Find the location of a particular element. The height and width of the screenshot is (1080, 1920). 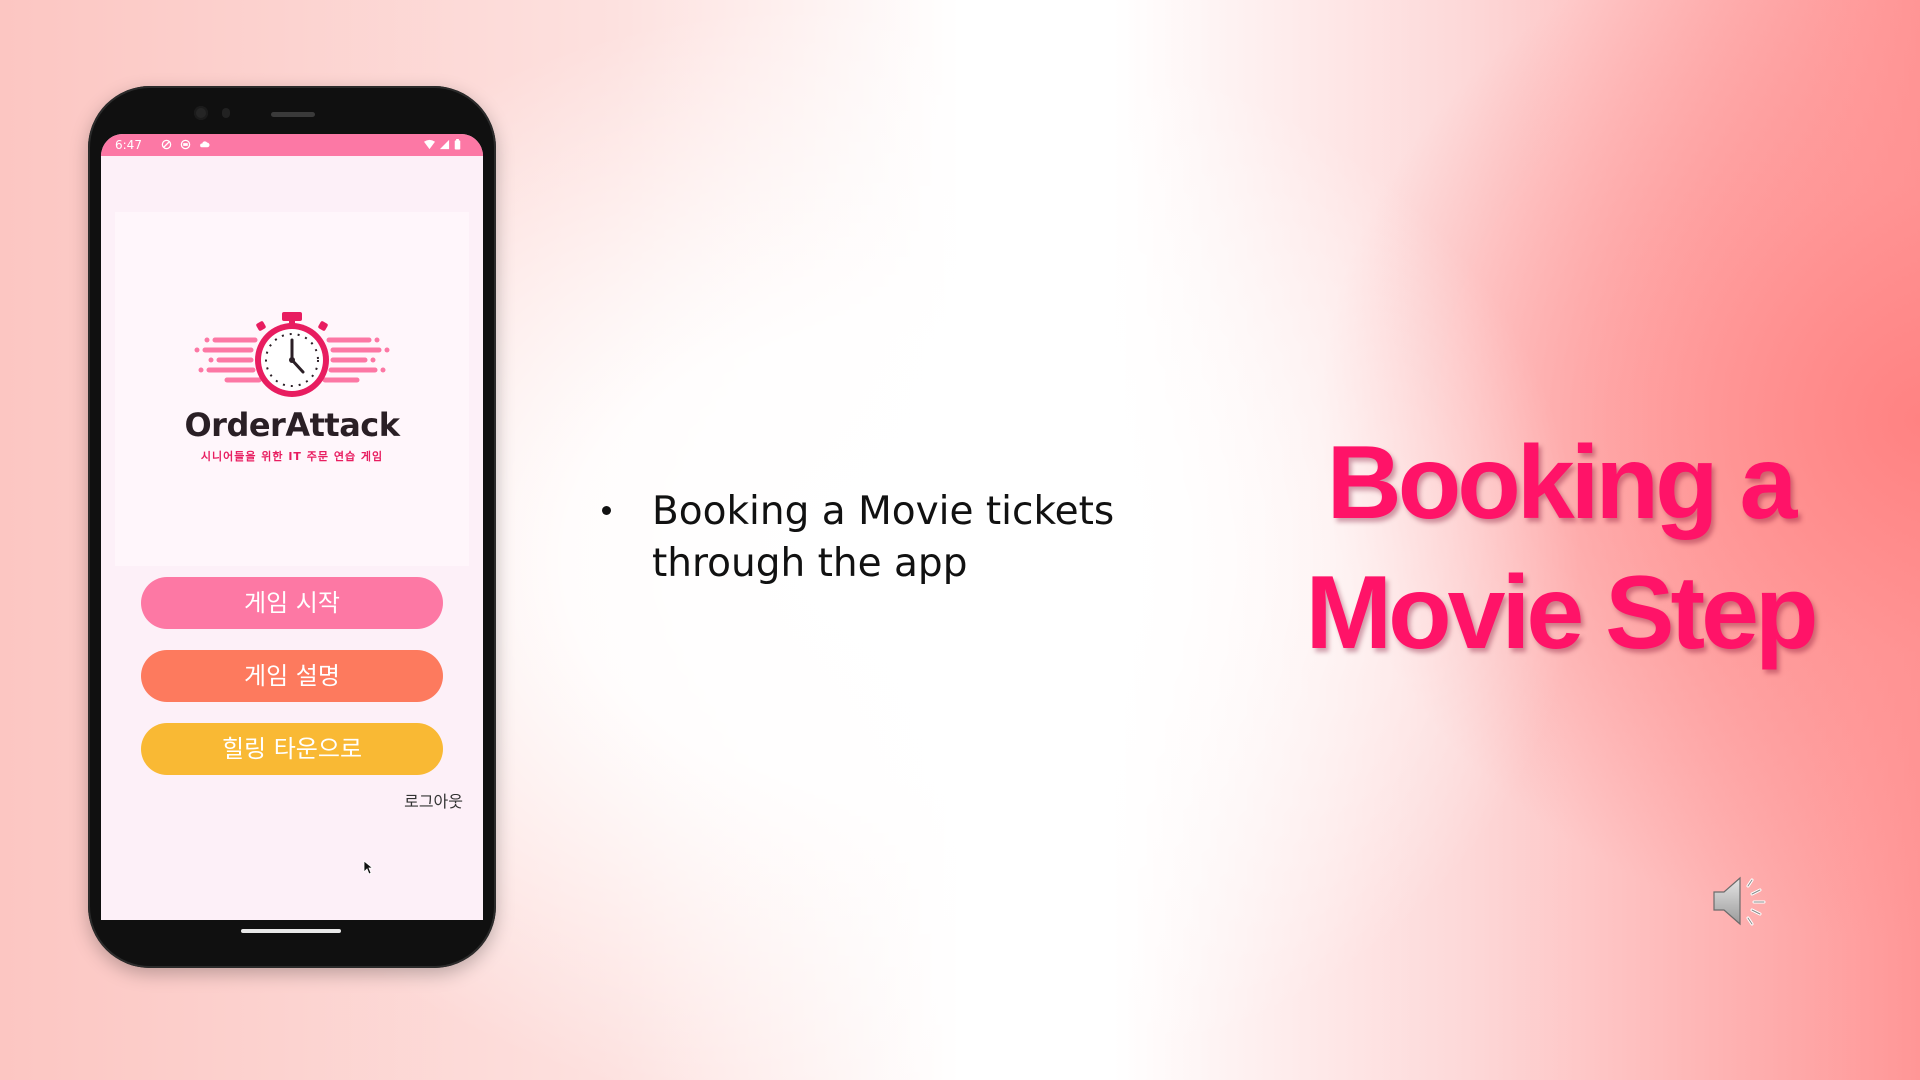

mouse-cursor-icon is located at coordinates (368, 867).